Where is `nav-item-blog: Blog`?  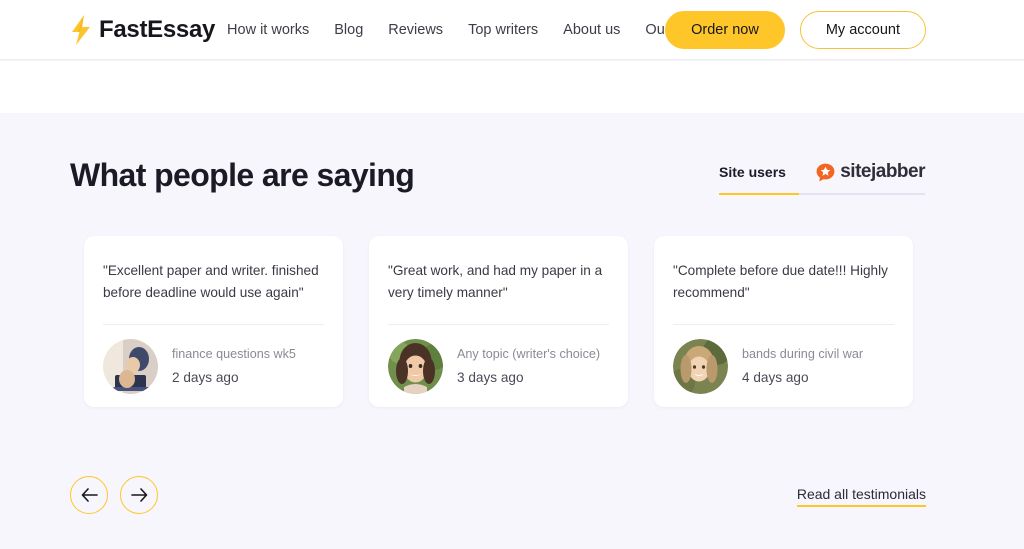
nav-item-blog: Blog is located at coordinates (348, 30).